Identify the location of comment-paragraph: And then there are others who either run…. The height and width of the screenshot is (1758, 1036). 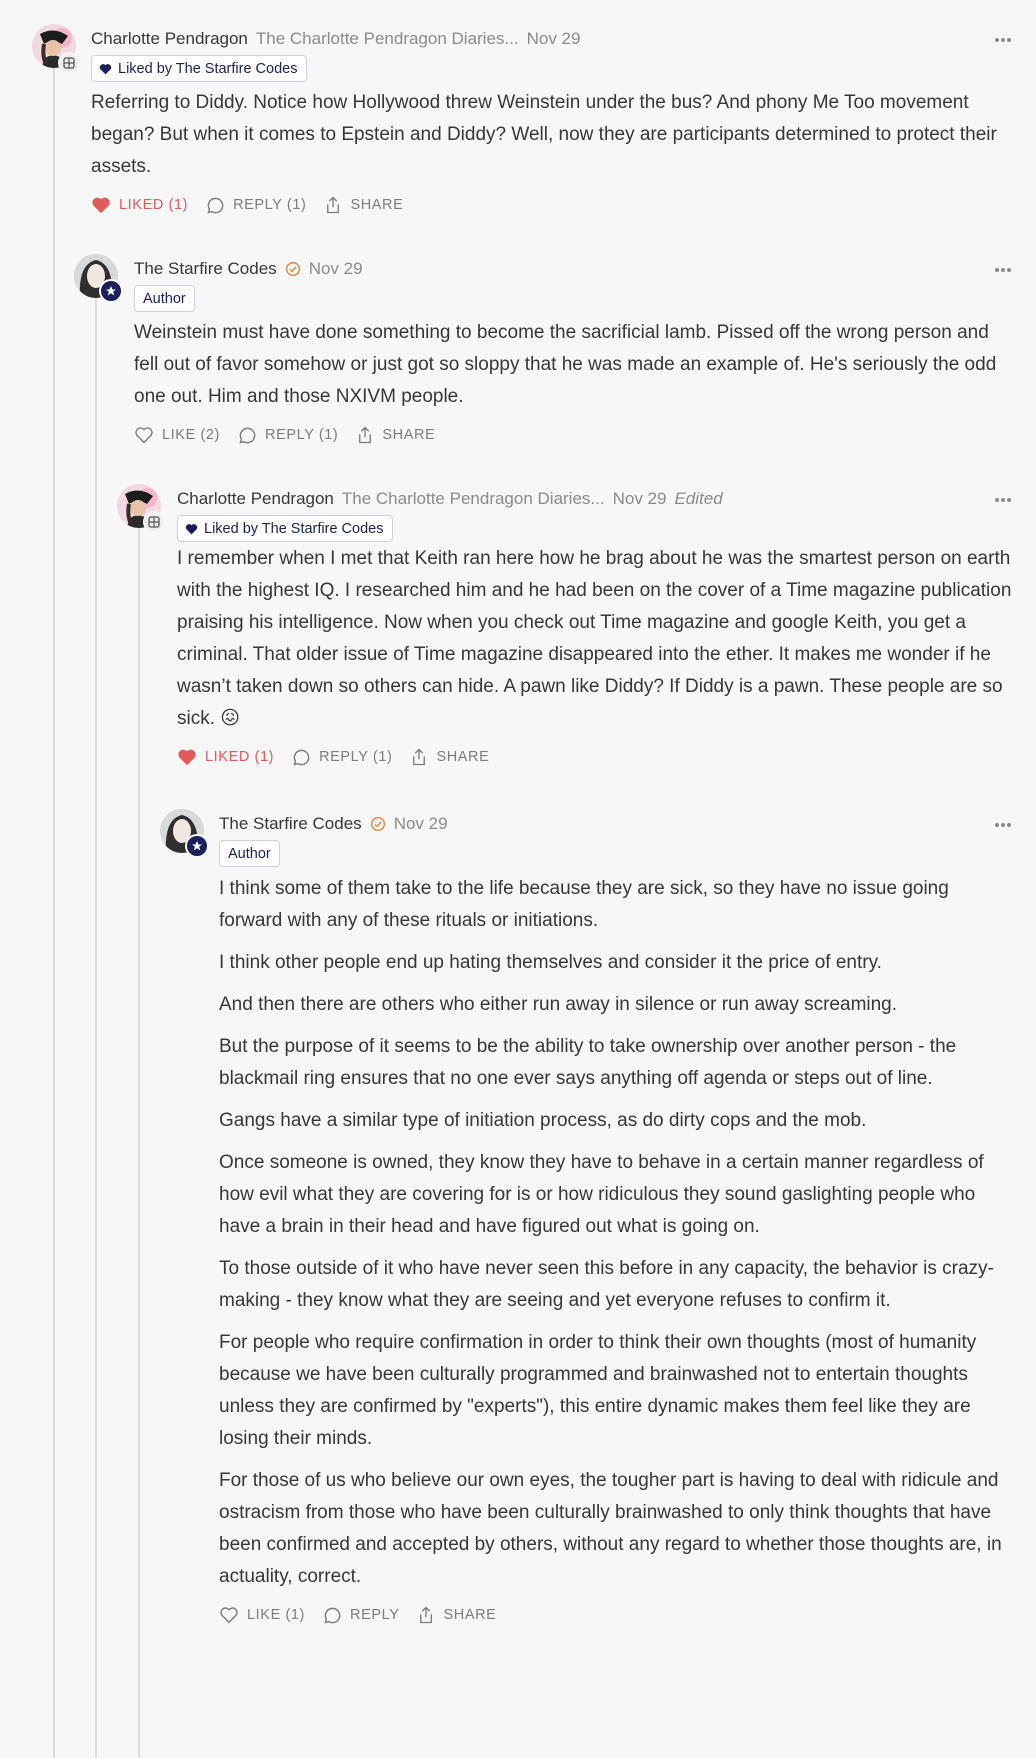
(558, 1004).